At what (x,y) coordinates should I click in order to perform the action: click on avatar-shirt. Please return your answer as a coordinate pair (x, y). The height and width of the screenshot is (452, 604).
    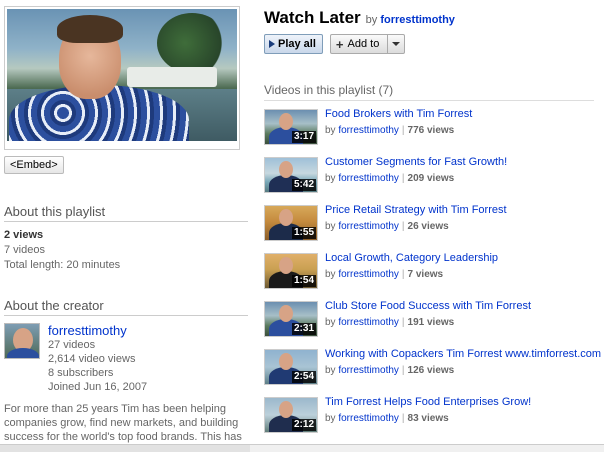
    Looking at the image, I should click on (23, 353).